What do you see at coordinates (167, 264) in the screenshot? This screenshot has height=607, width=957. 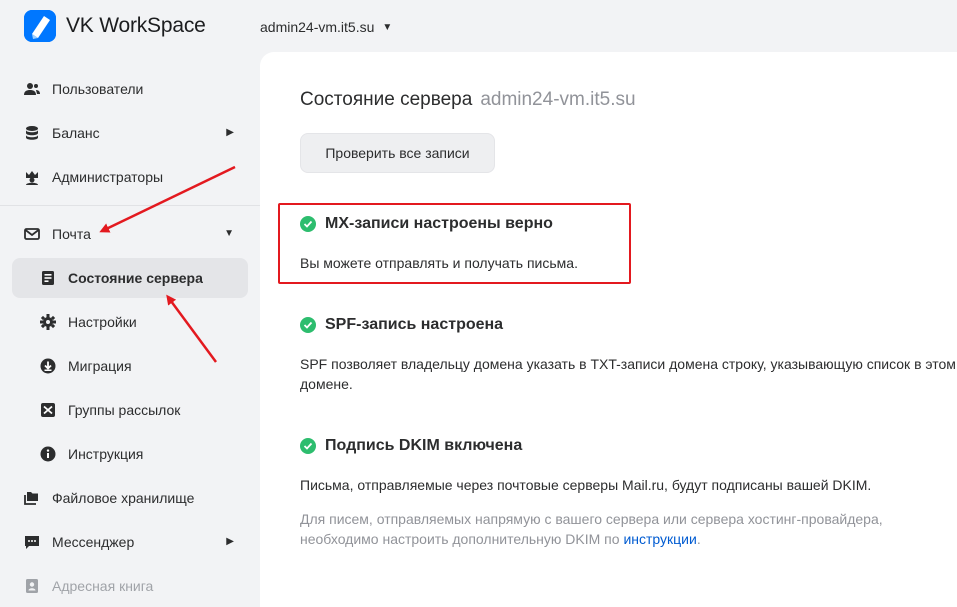 I see `annotation-arrows` at bounding box center [167, 264].